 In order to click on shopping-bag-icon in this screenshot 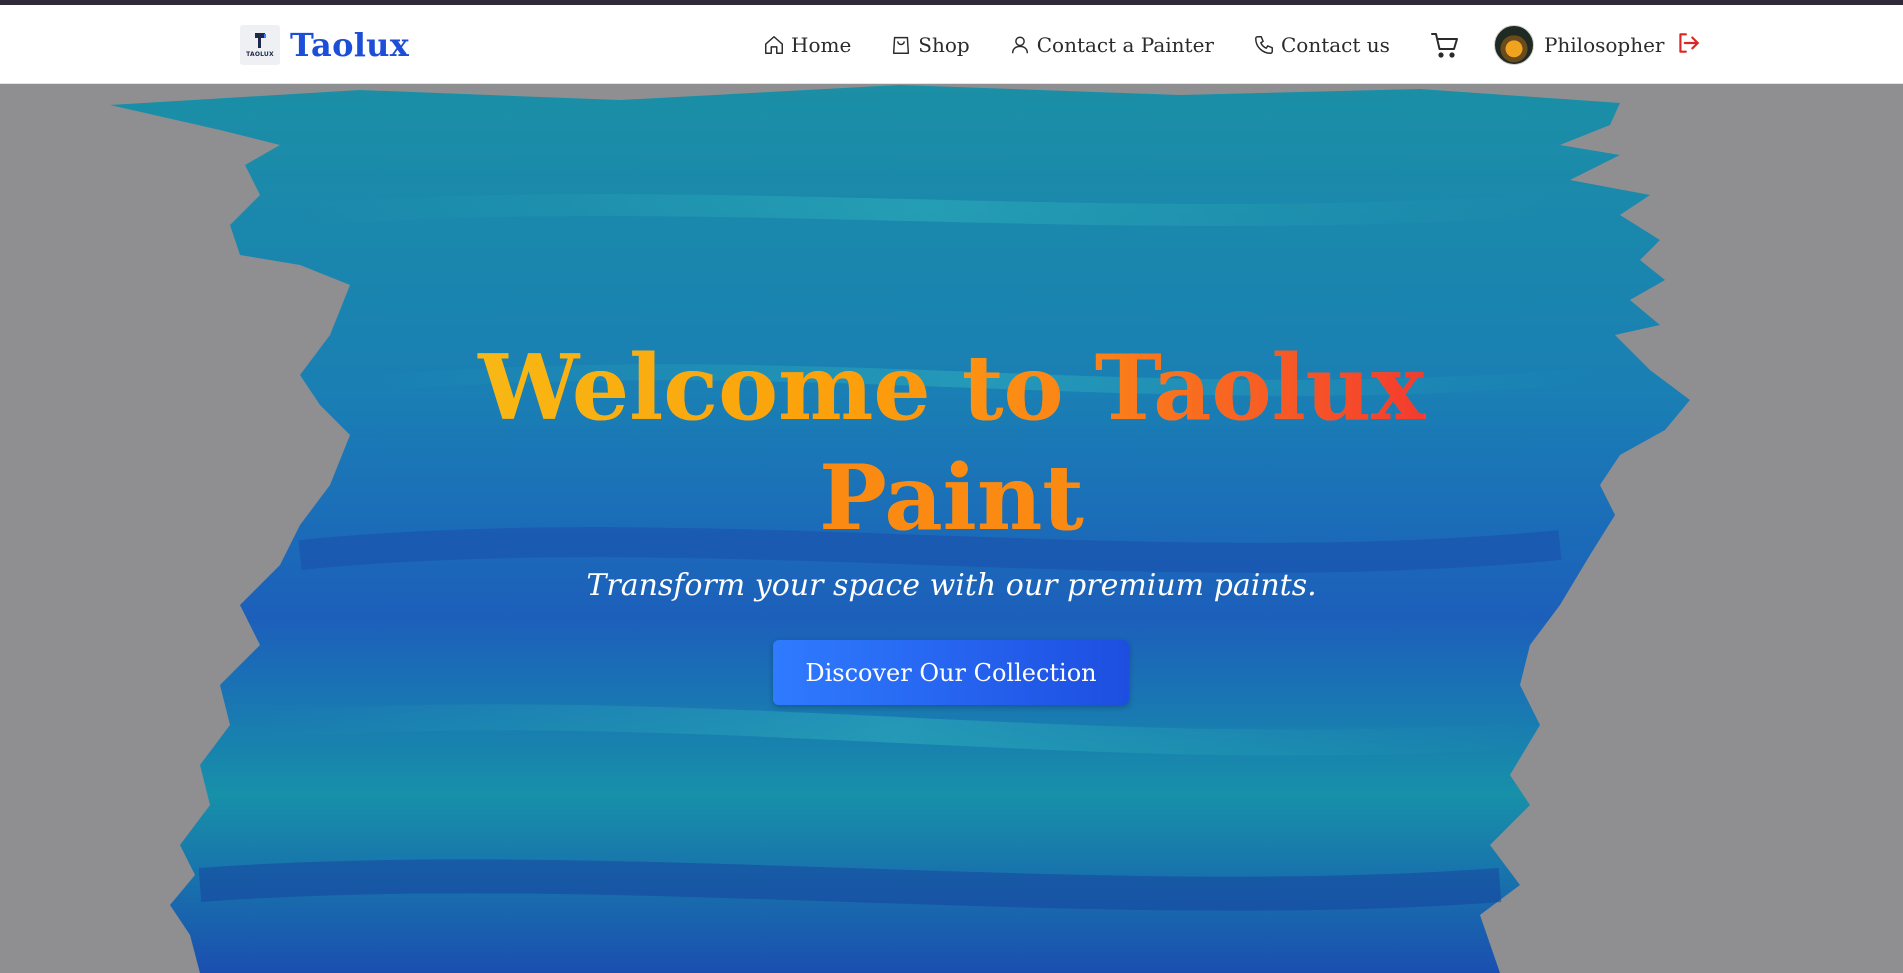, I will do `click(901, 45)`.